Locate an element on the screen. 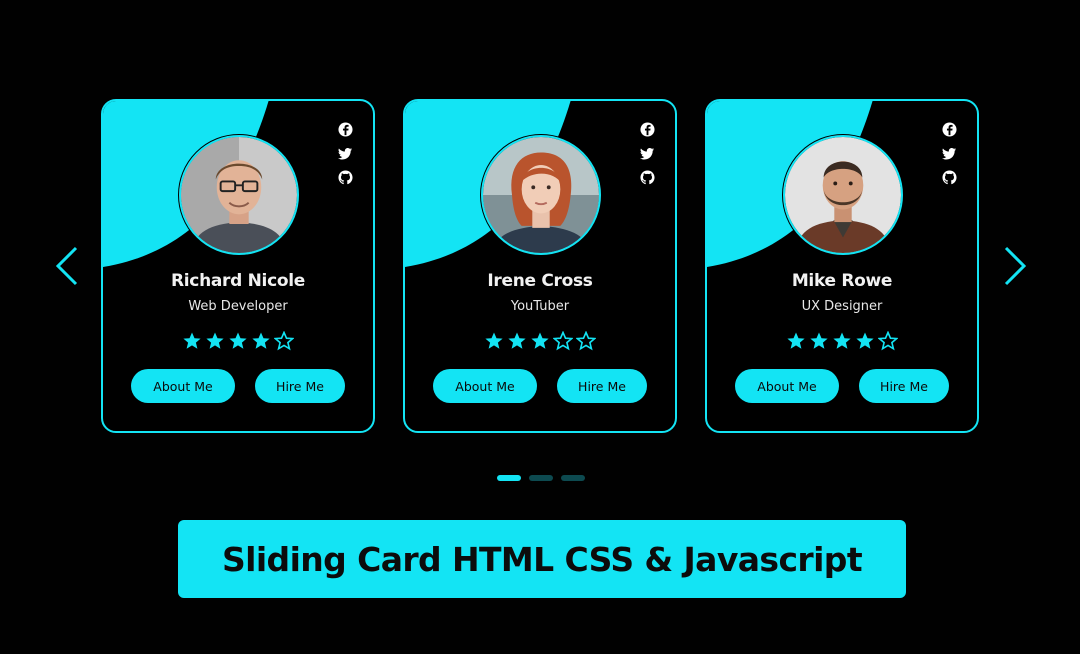  next-slide-button is located at coordinates (1015, 266).